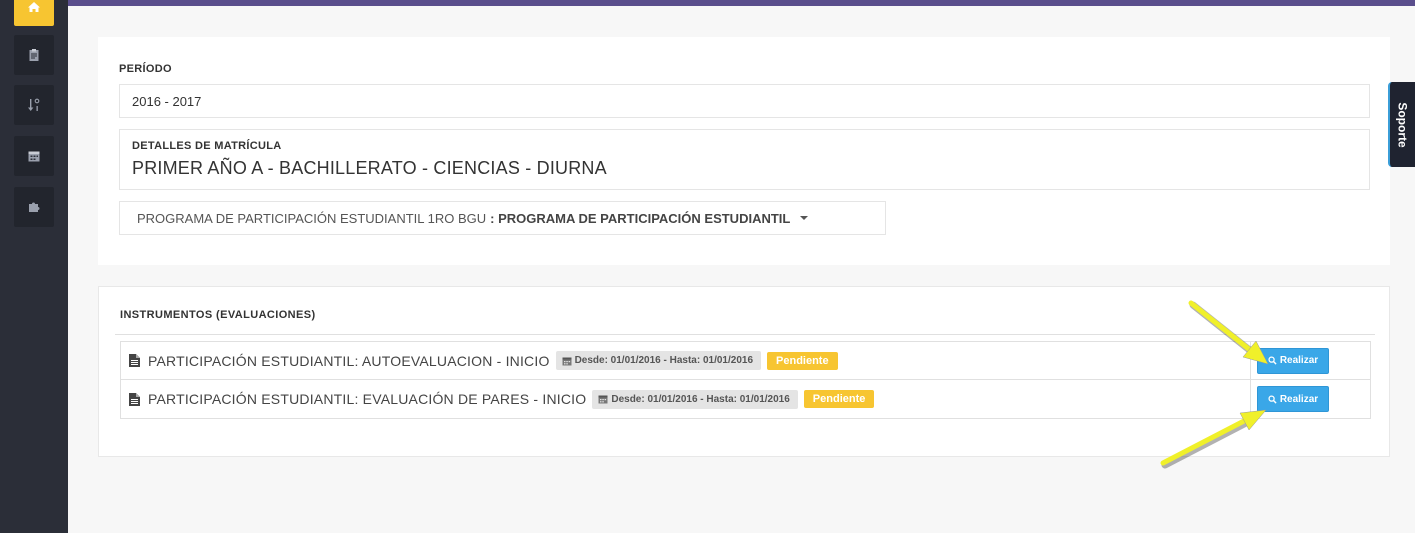  What do you see at coordinates (804, 218) in the screenshot?
I see `chevron-down-icon` at bounding box center [804, 218].